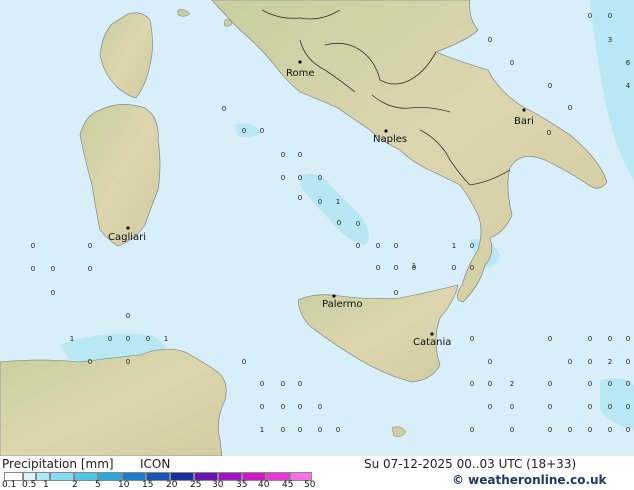 Image resolution: width=634 pixels, height=490 pixels. I want to click on north-africa, so click(113, 402).